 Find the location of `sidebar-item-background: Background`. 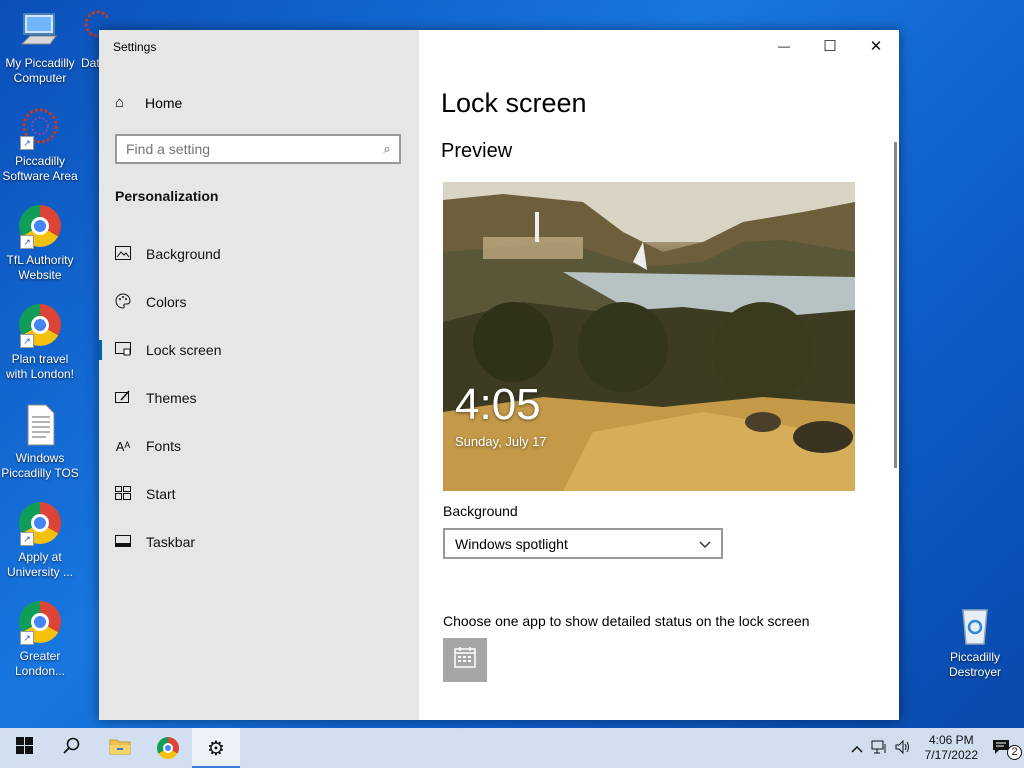

sidebar-item-background: Background is located at coordinates (259, 254).